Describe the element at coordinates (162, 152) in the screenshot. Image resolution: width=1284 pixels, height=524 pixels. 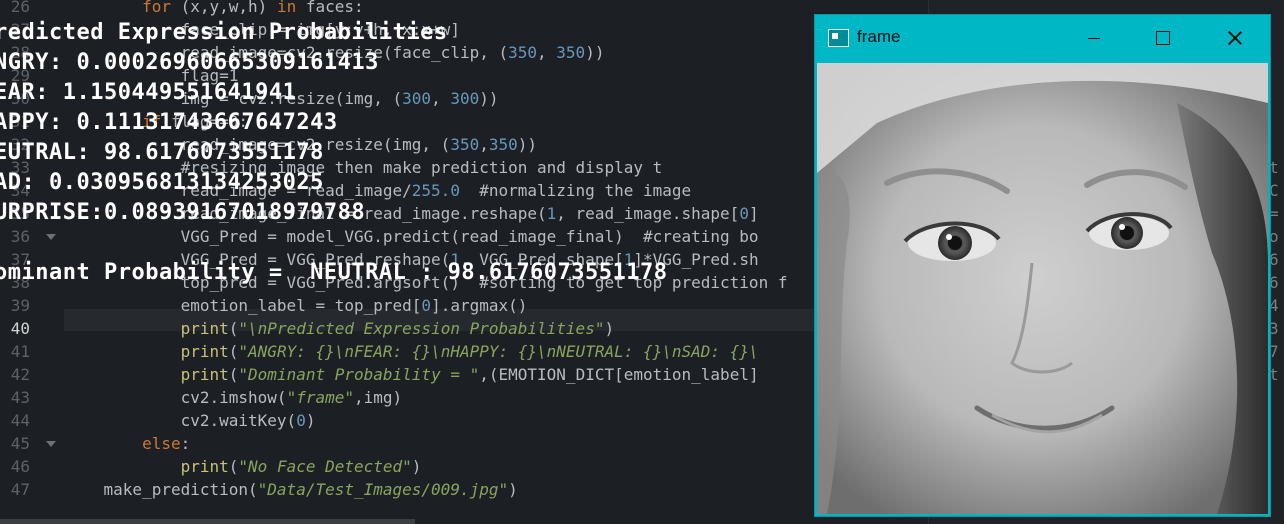
I see `output-neutral: EUTRAL: 98.6176073551178` at that location.